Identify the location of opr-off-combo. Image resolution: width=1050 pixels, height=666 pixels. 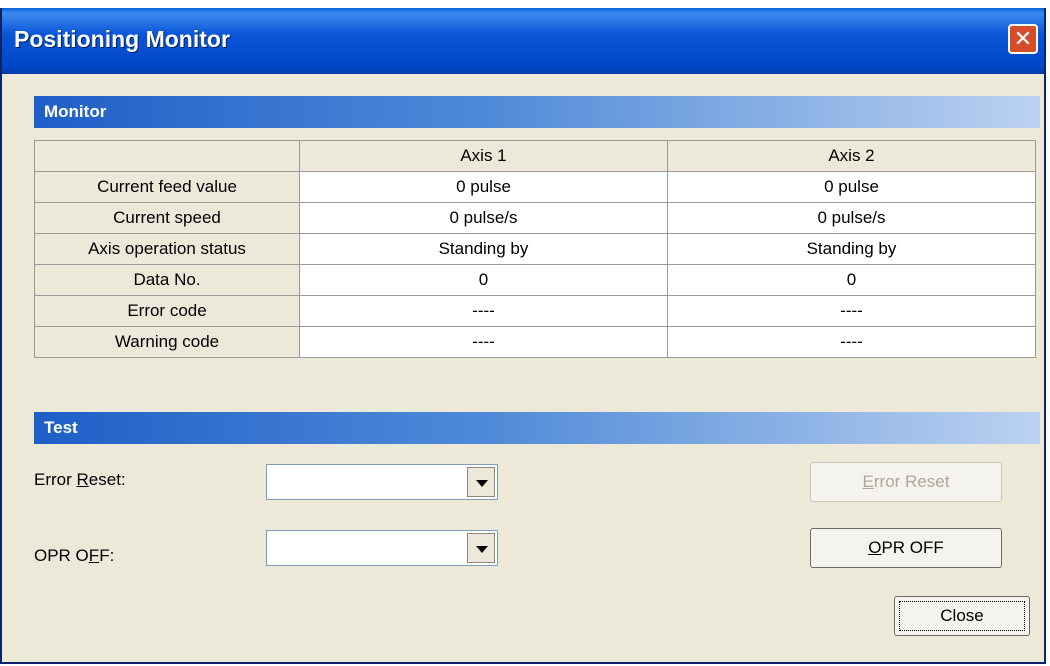
(382, 548).